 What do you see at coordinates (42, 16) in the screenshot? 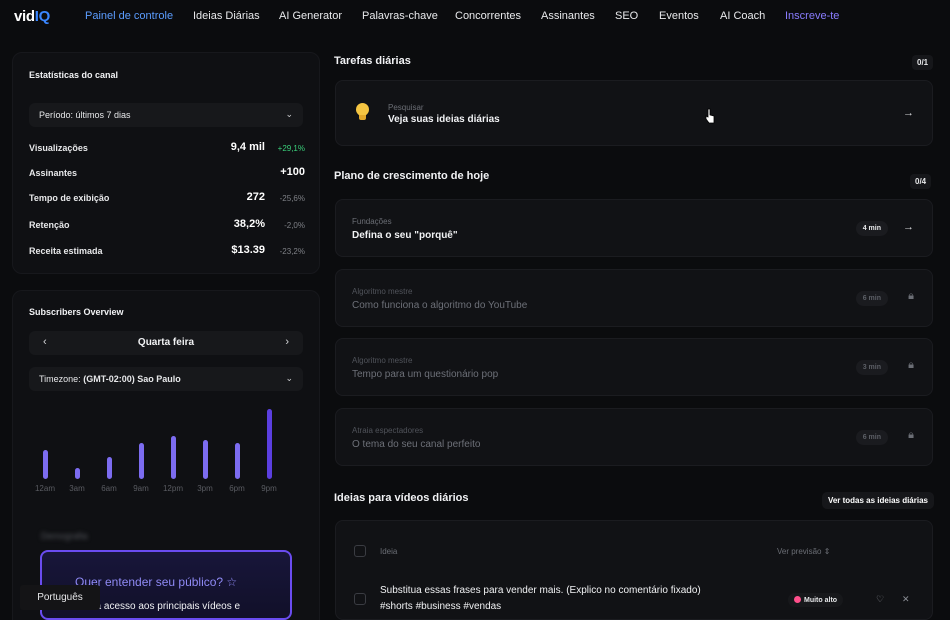
I see `logo-suffix: IQ` at bounding box center [42, 16].